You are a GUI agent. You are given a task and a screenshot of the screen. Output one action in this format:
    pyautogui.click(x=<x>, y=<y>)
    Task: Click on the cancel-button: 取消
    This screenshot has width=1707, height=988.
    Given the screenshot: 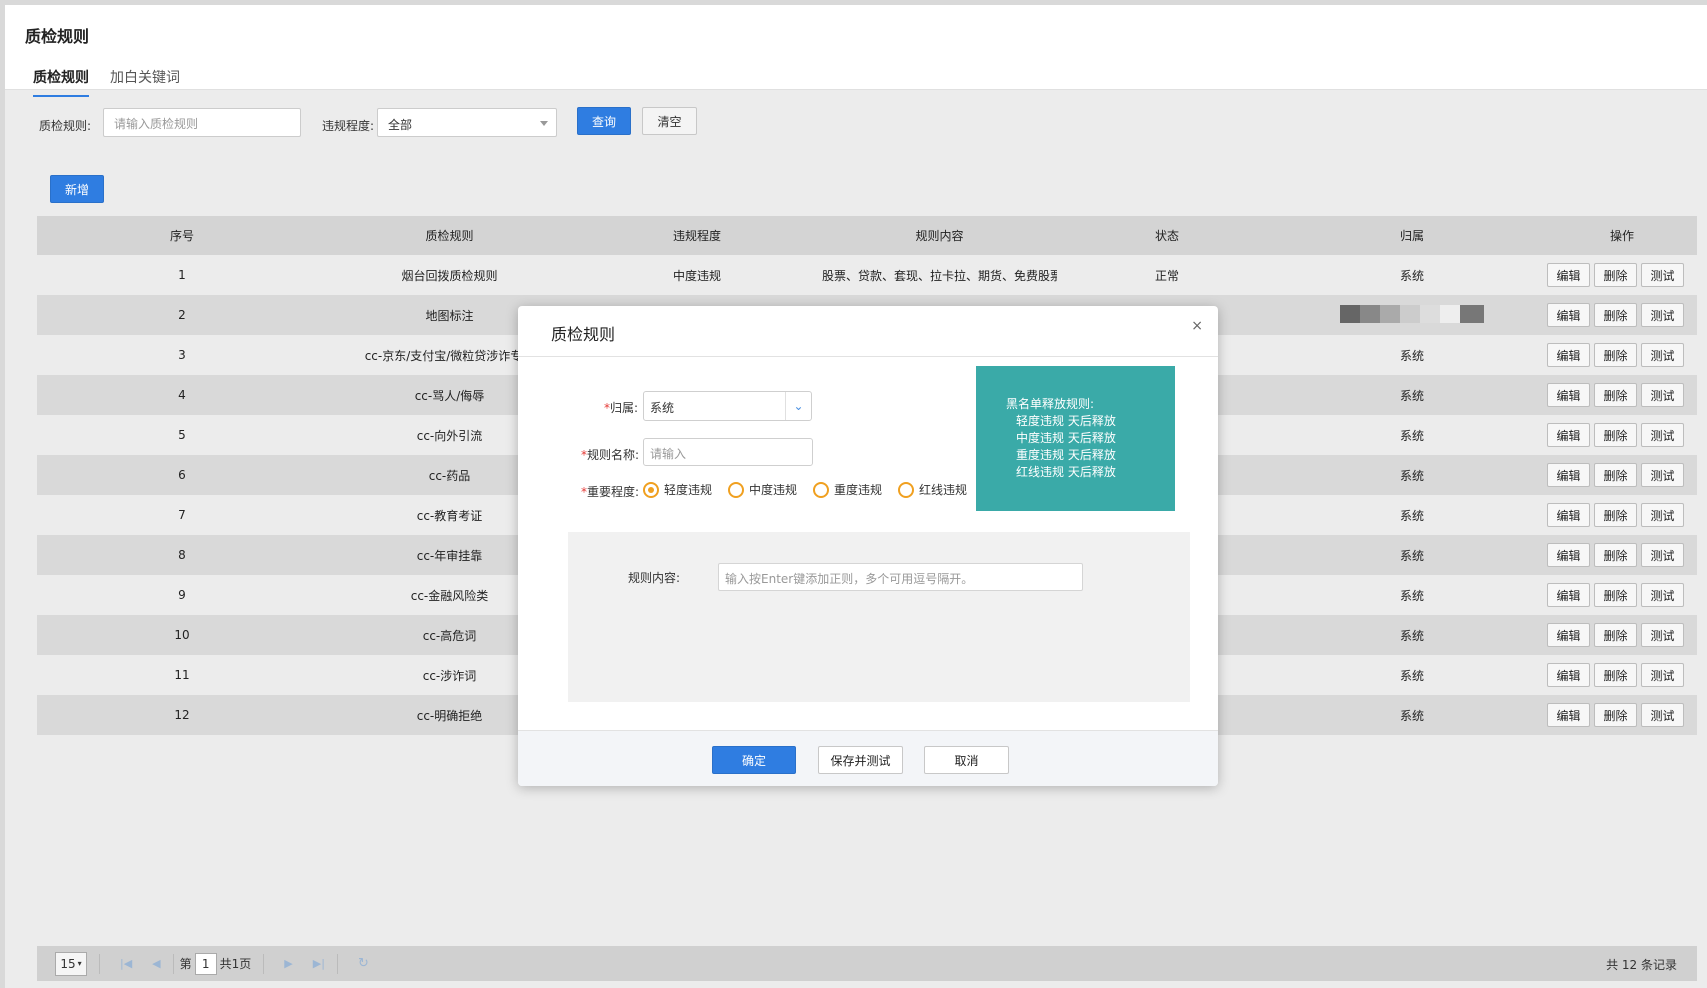 What is the action you would take?
    pyautogui.click(x=966, y=760)
    